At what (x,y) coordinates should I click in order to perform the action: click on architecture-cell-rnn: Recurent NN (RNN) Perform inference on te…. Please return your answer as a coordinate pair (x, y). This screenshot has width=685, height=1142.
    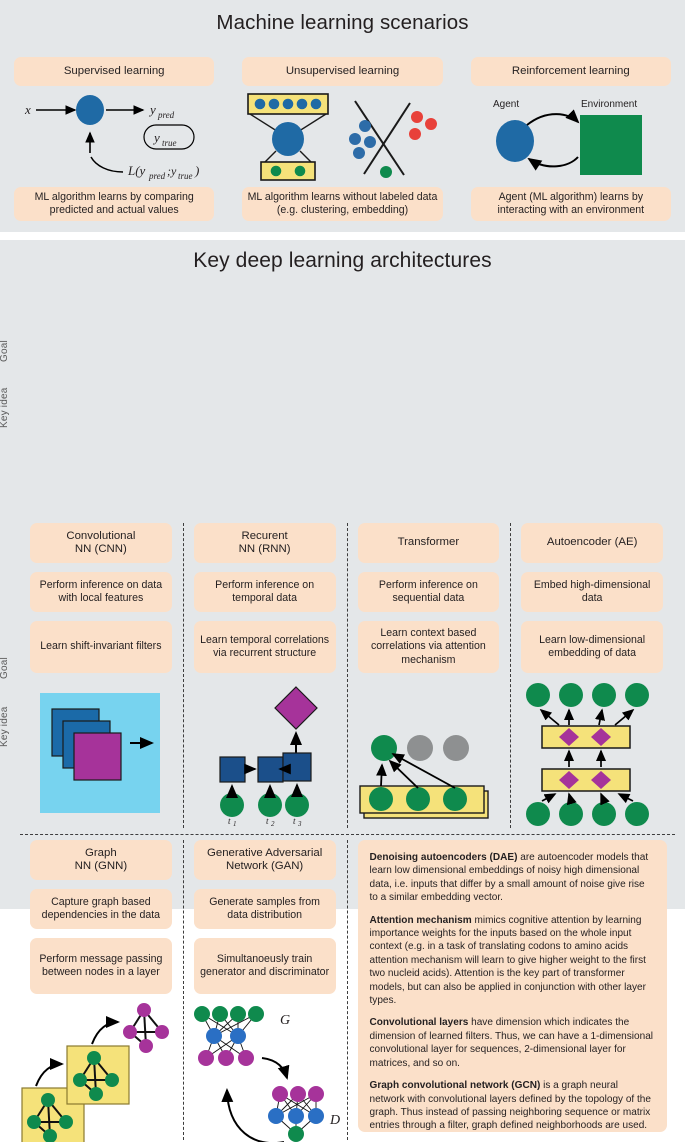
    Looking at the image, I should click on (266, 675).